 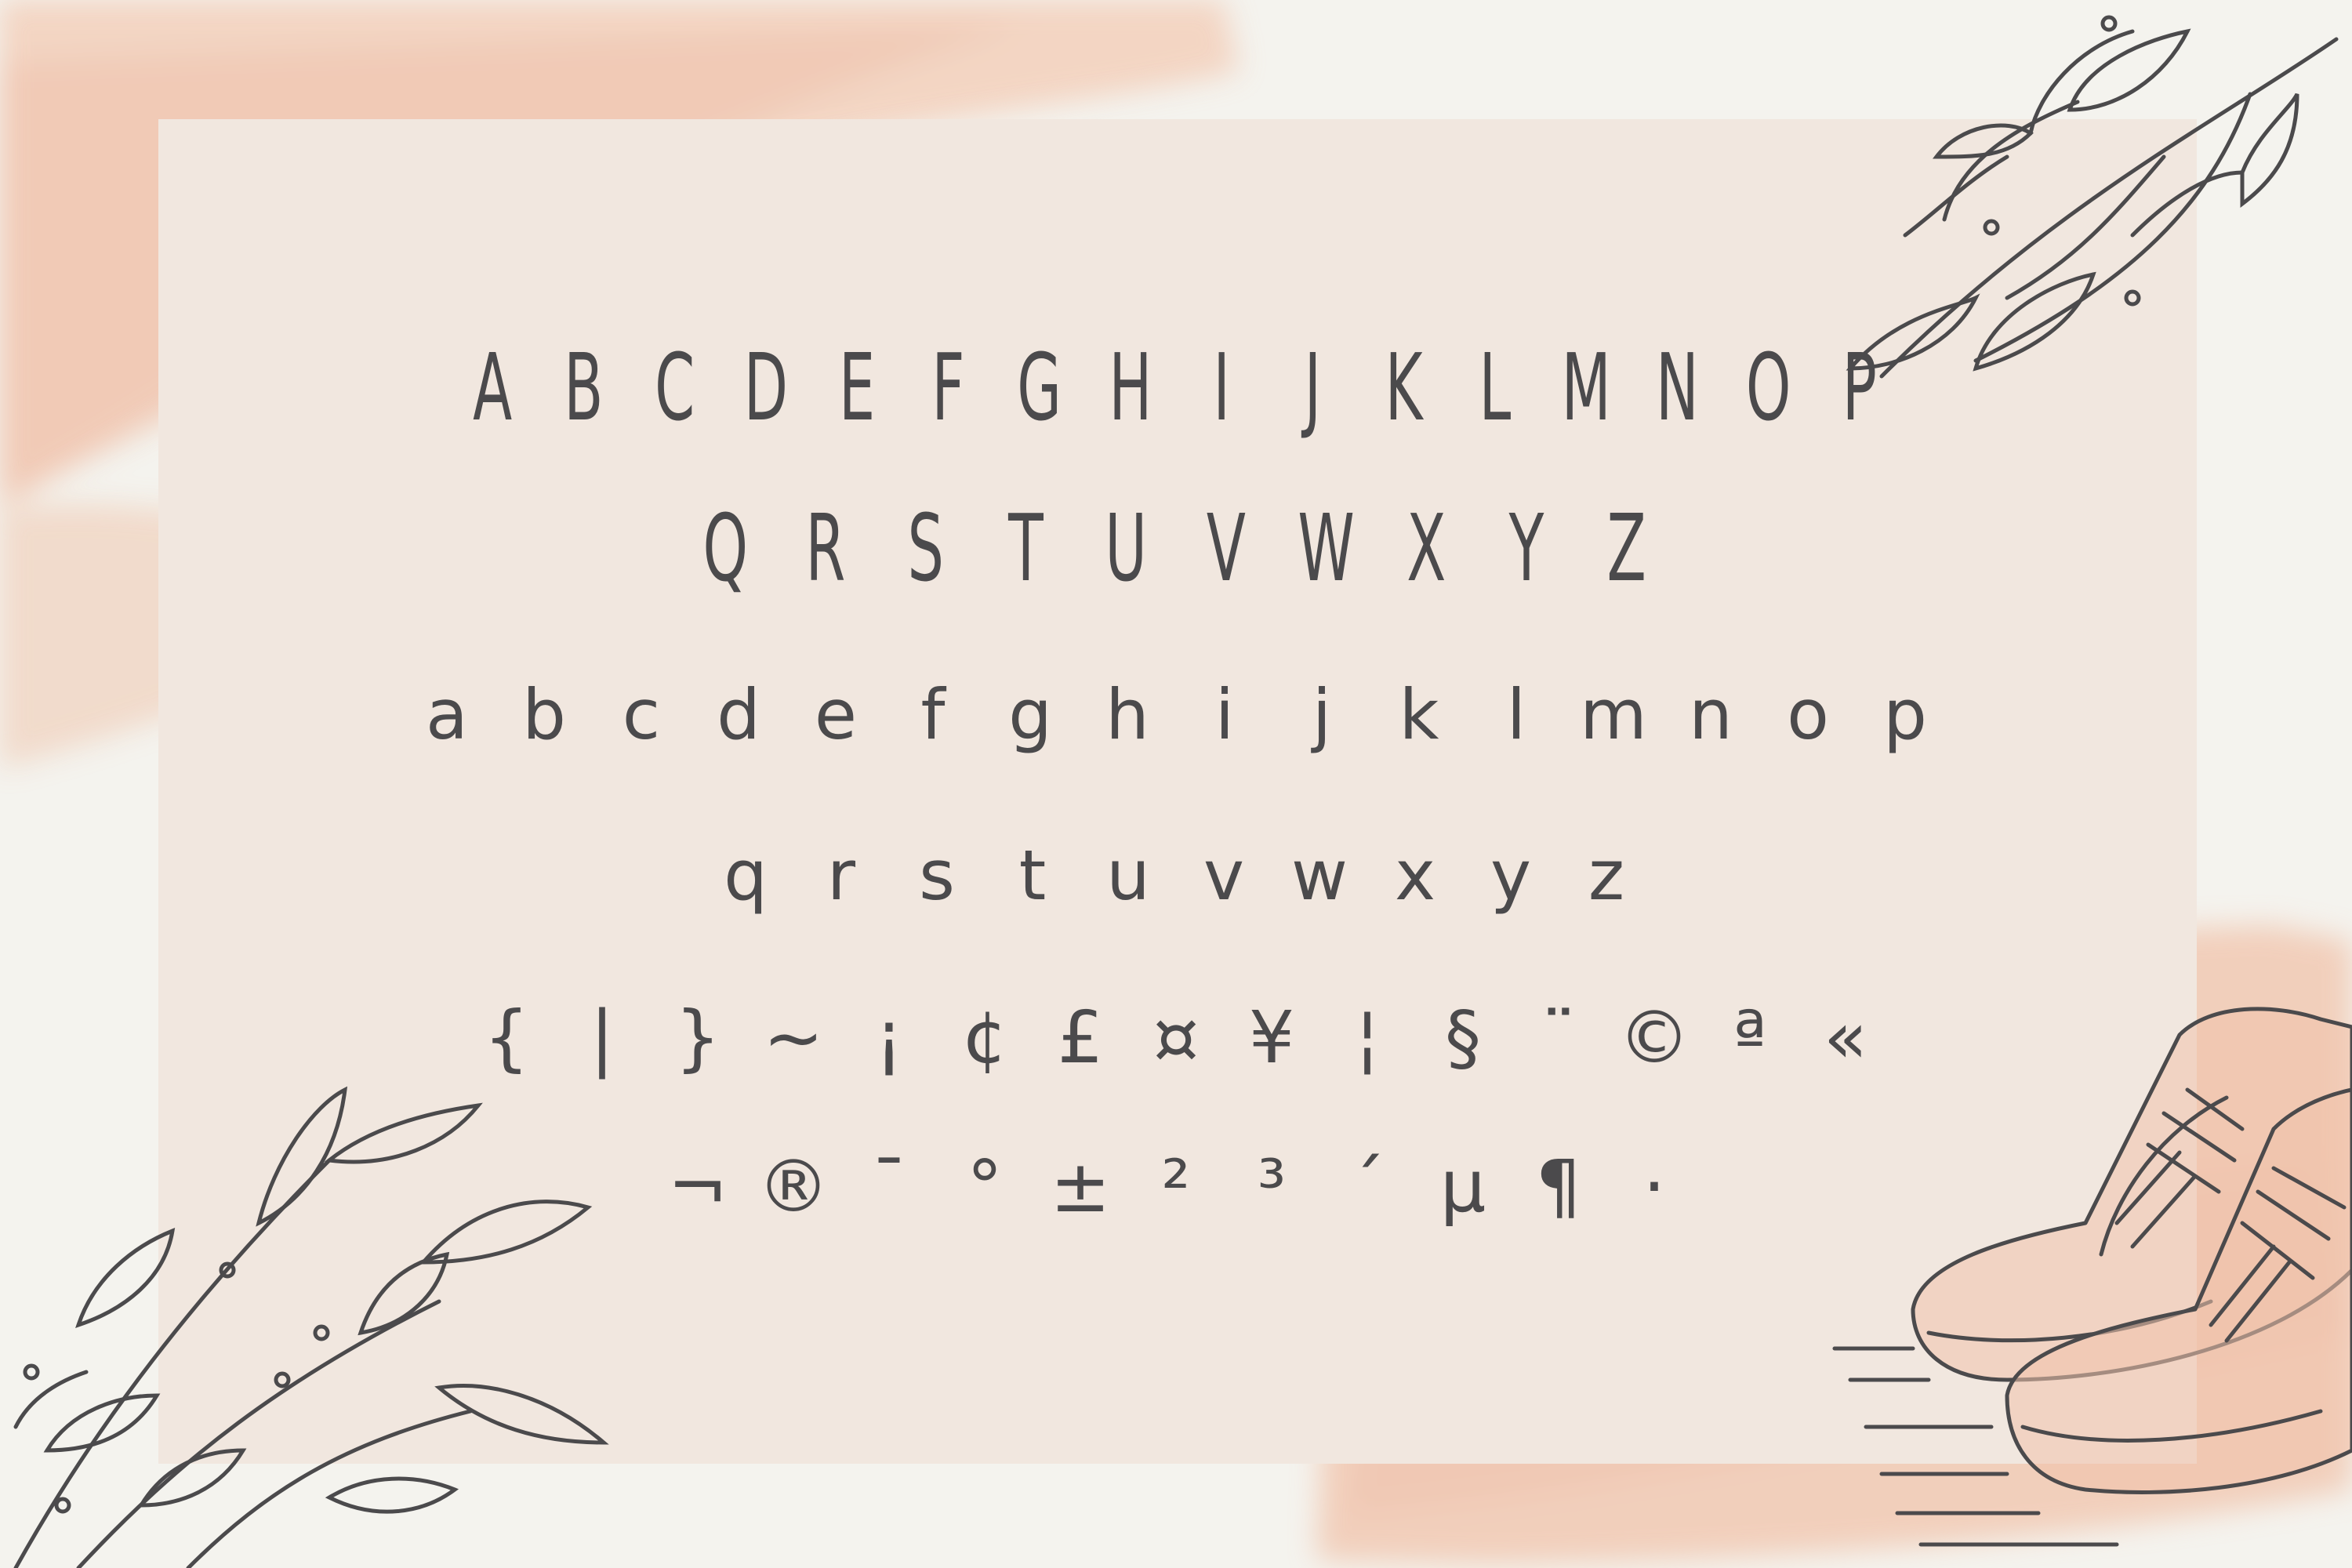 I want to click on glyph: u, so click(x=1128, y=875).